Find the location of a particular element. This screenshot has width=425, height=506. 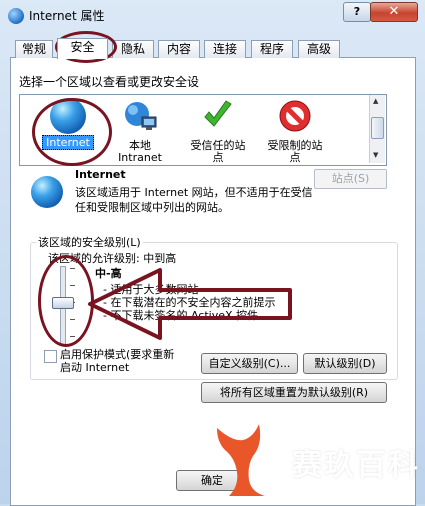

watermark-logo-icon is located at coordinates (241, 460).